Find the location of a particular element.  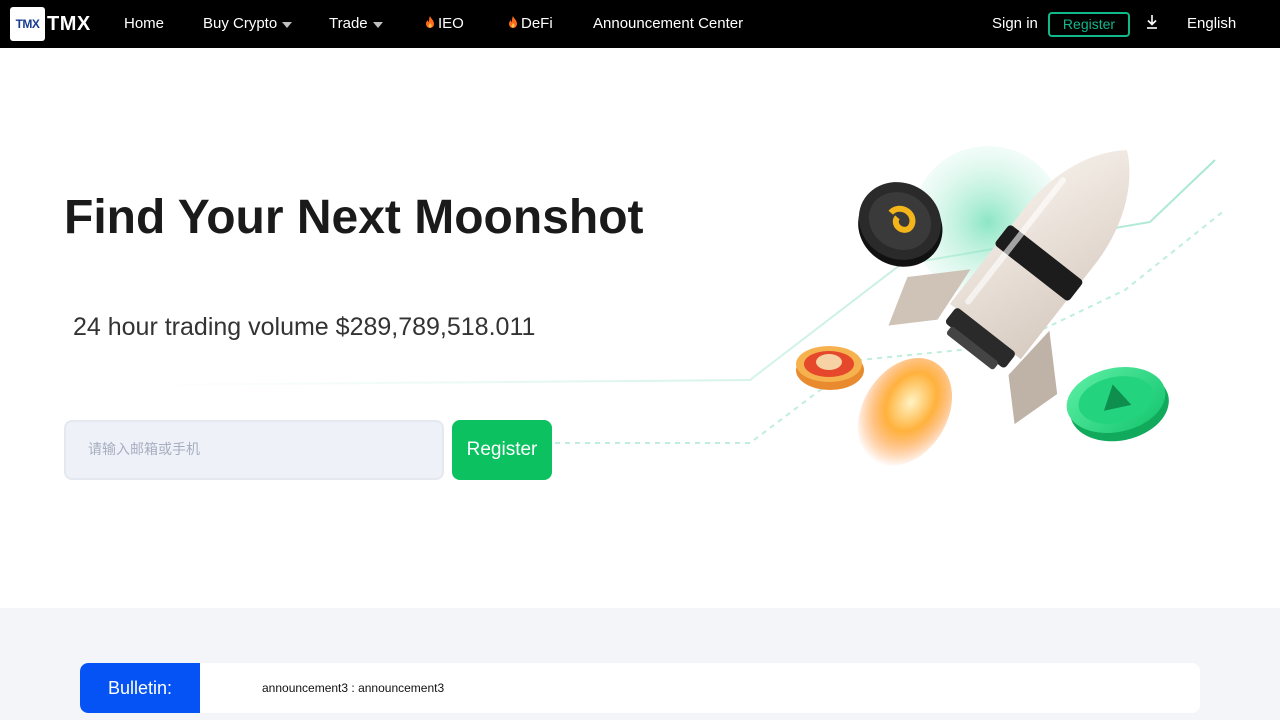

nav-ieo: IEO is located at coordinates (444, 24).